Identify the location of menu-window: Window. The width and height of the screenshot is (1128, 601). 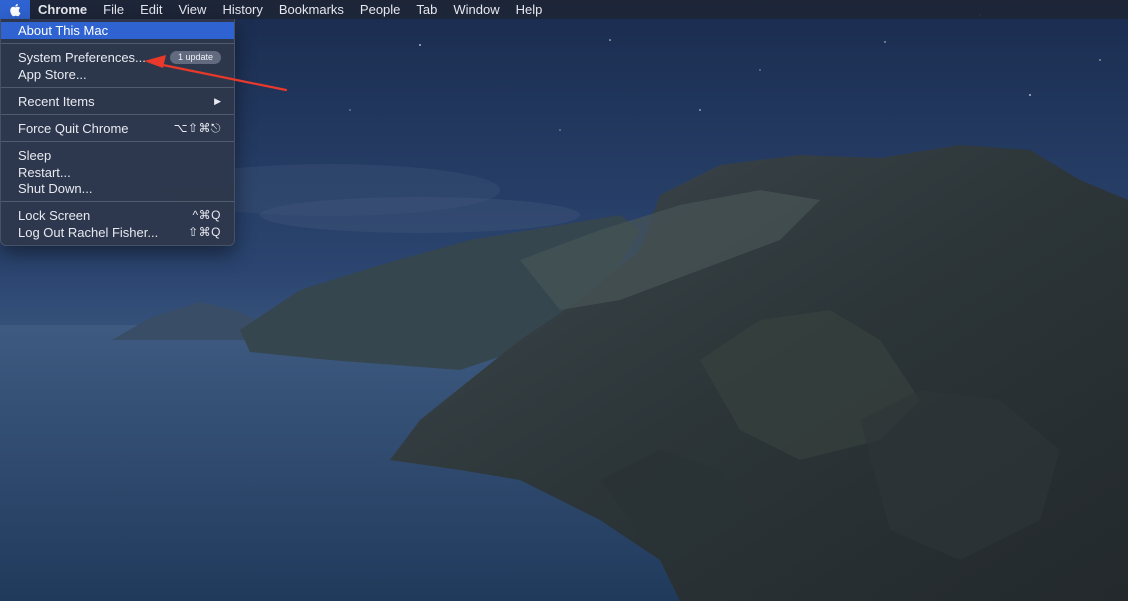
(476, 9).